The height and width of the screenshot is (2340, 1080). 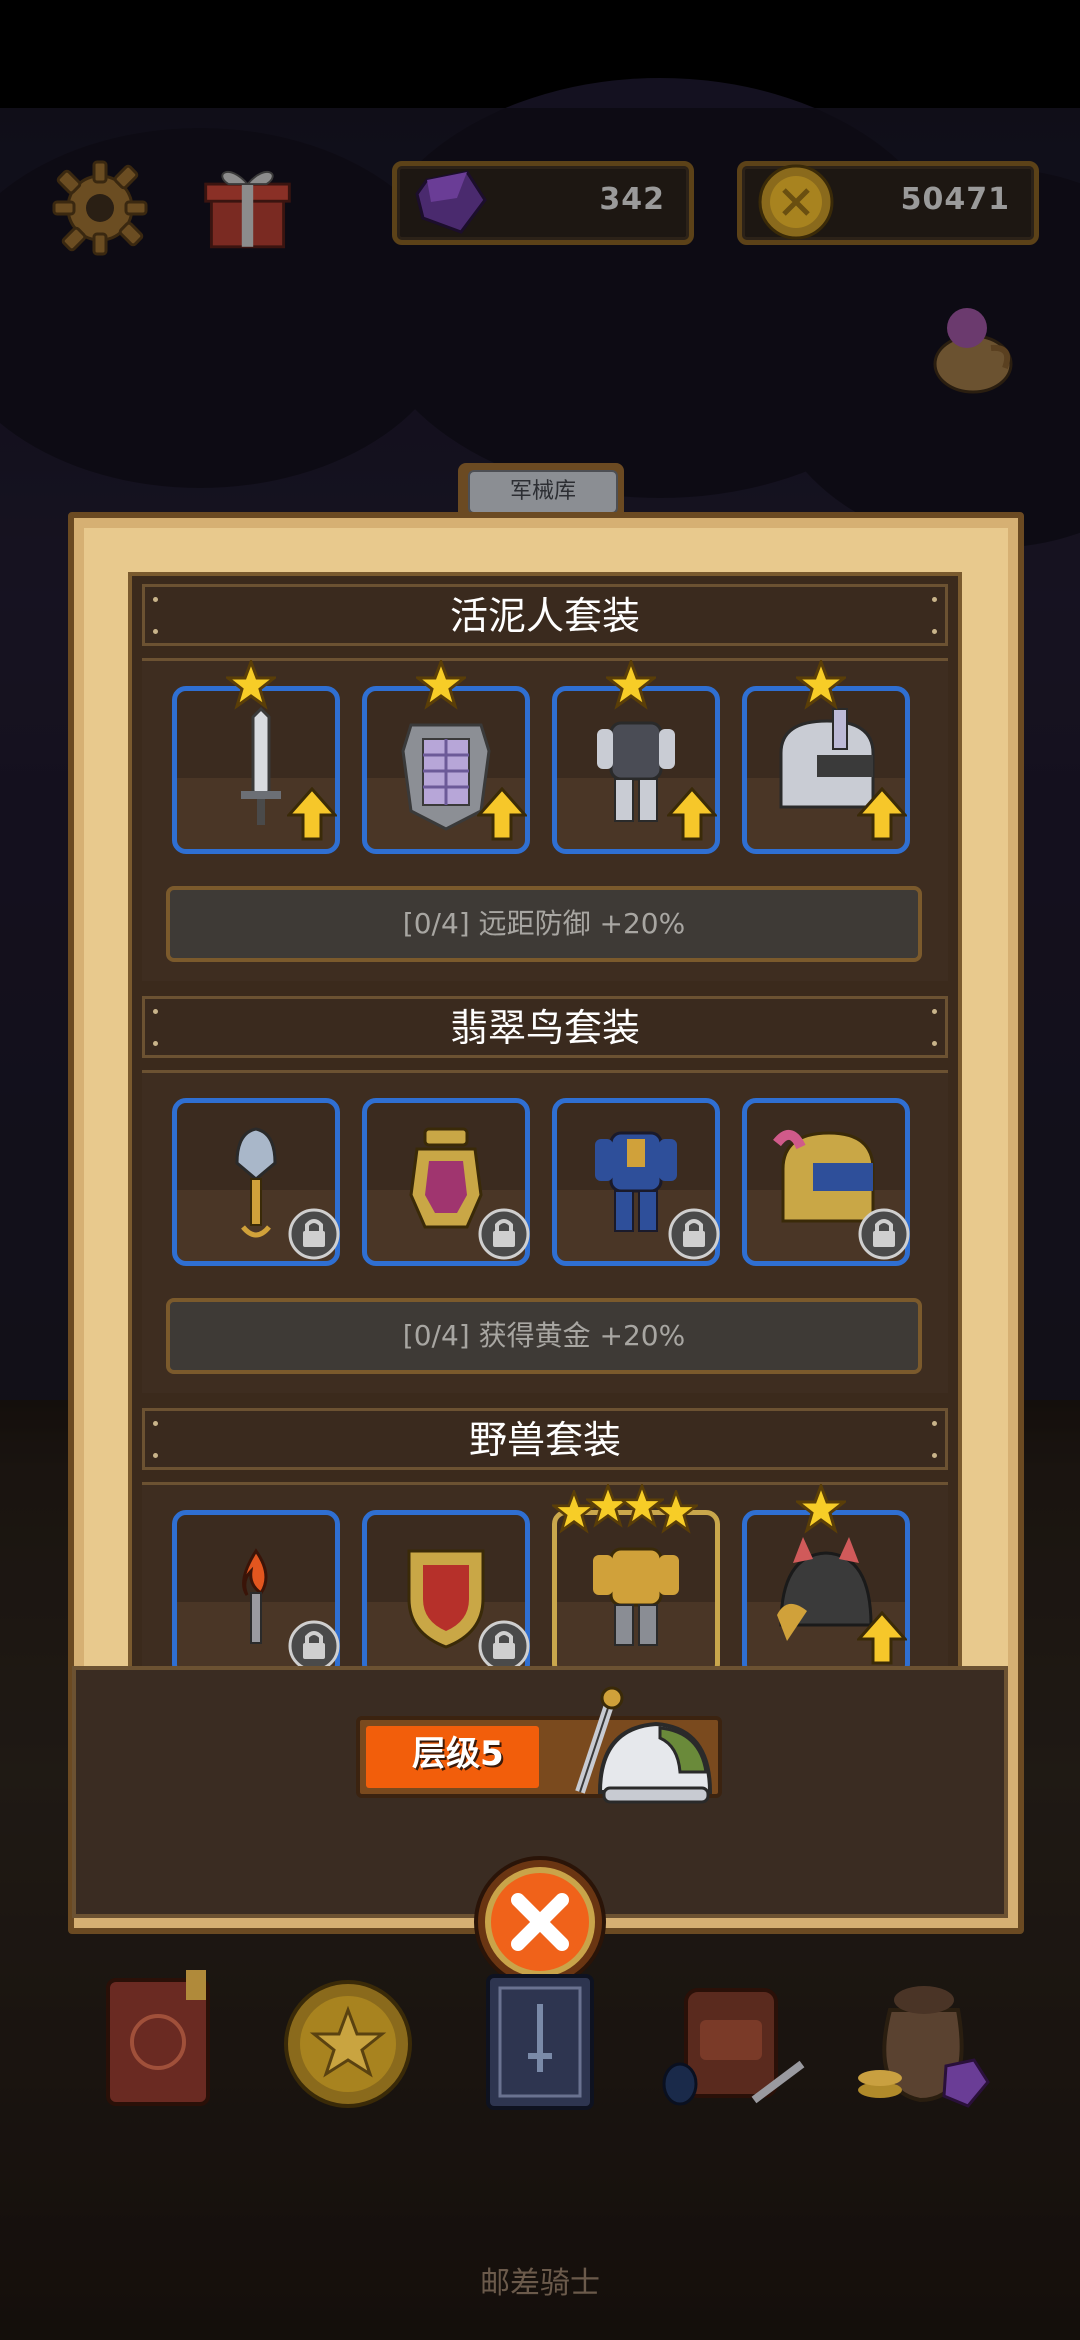 I want to click on set-bonus: [0/4] 获得黄金 +20%, so click(x=544, y=1336).